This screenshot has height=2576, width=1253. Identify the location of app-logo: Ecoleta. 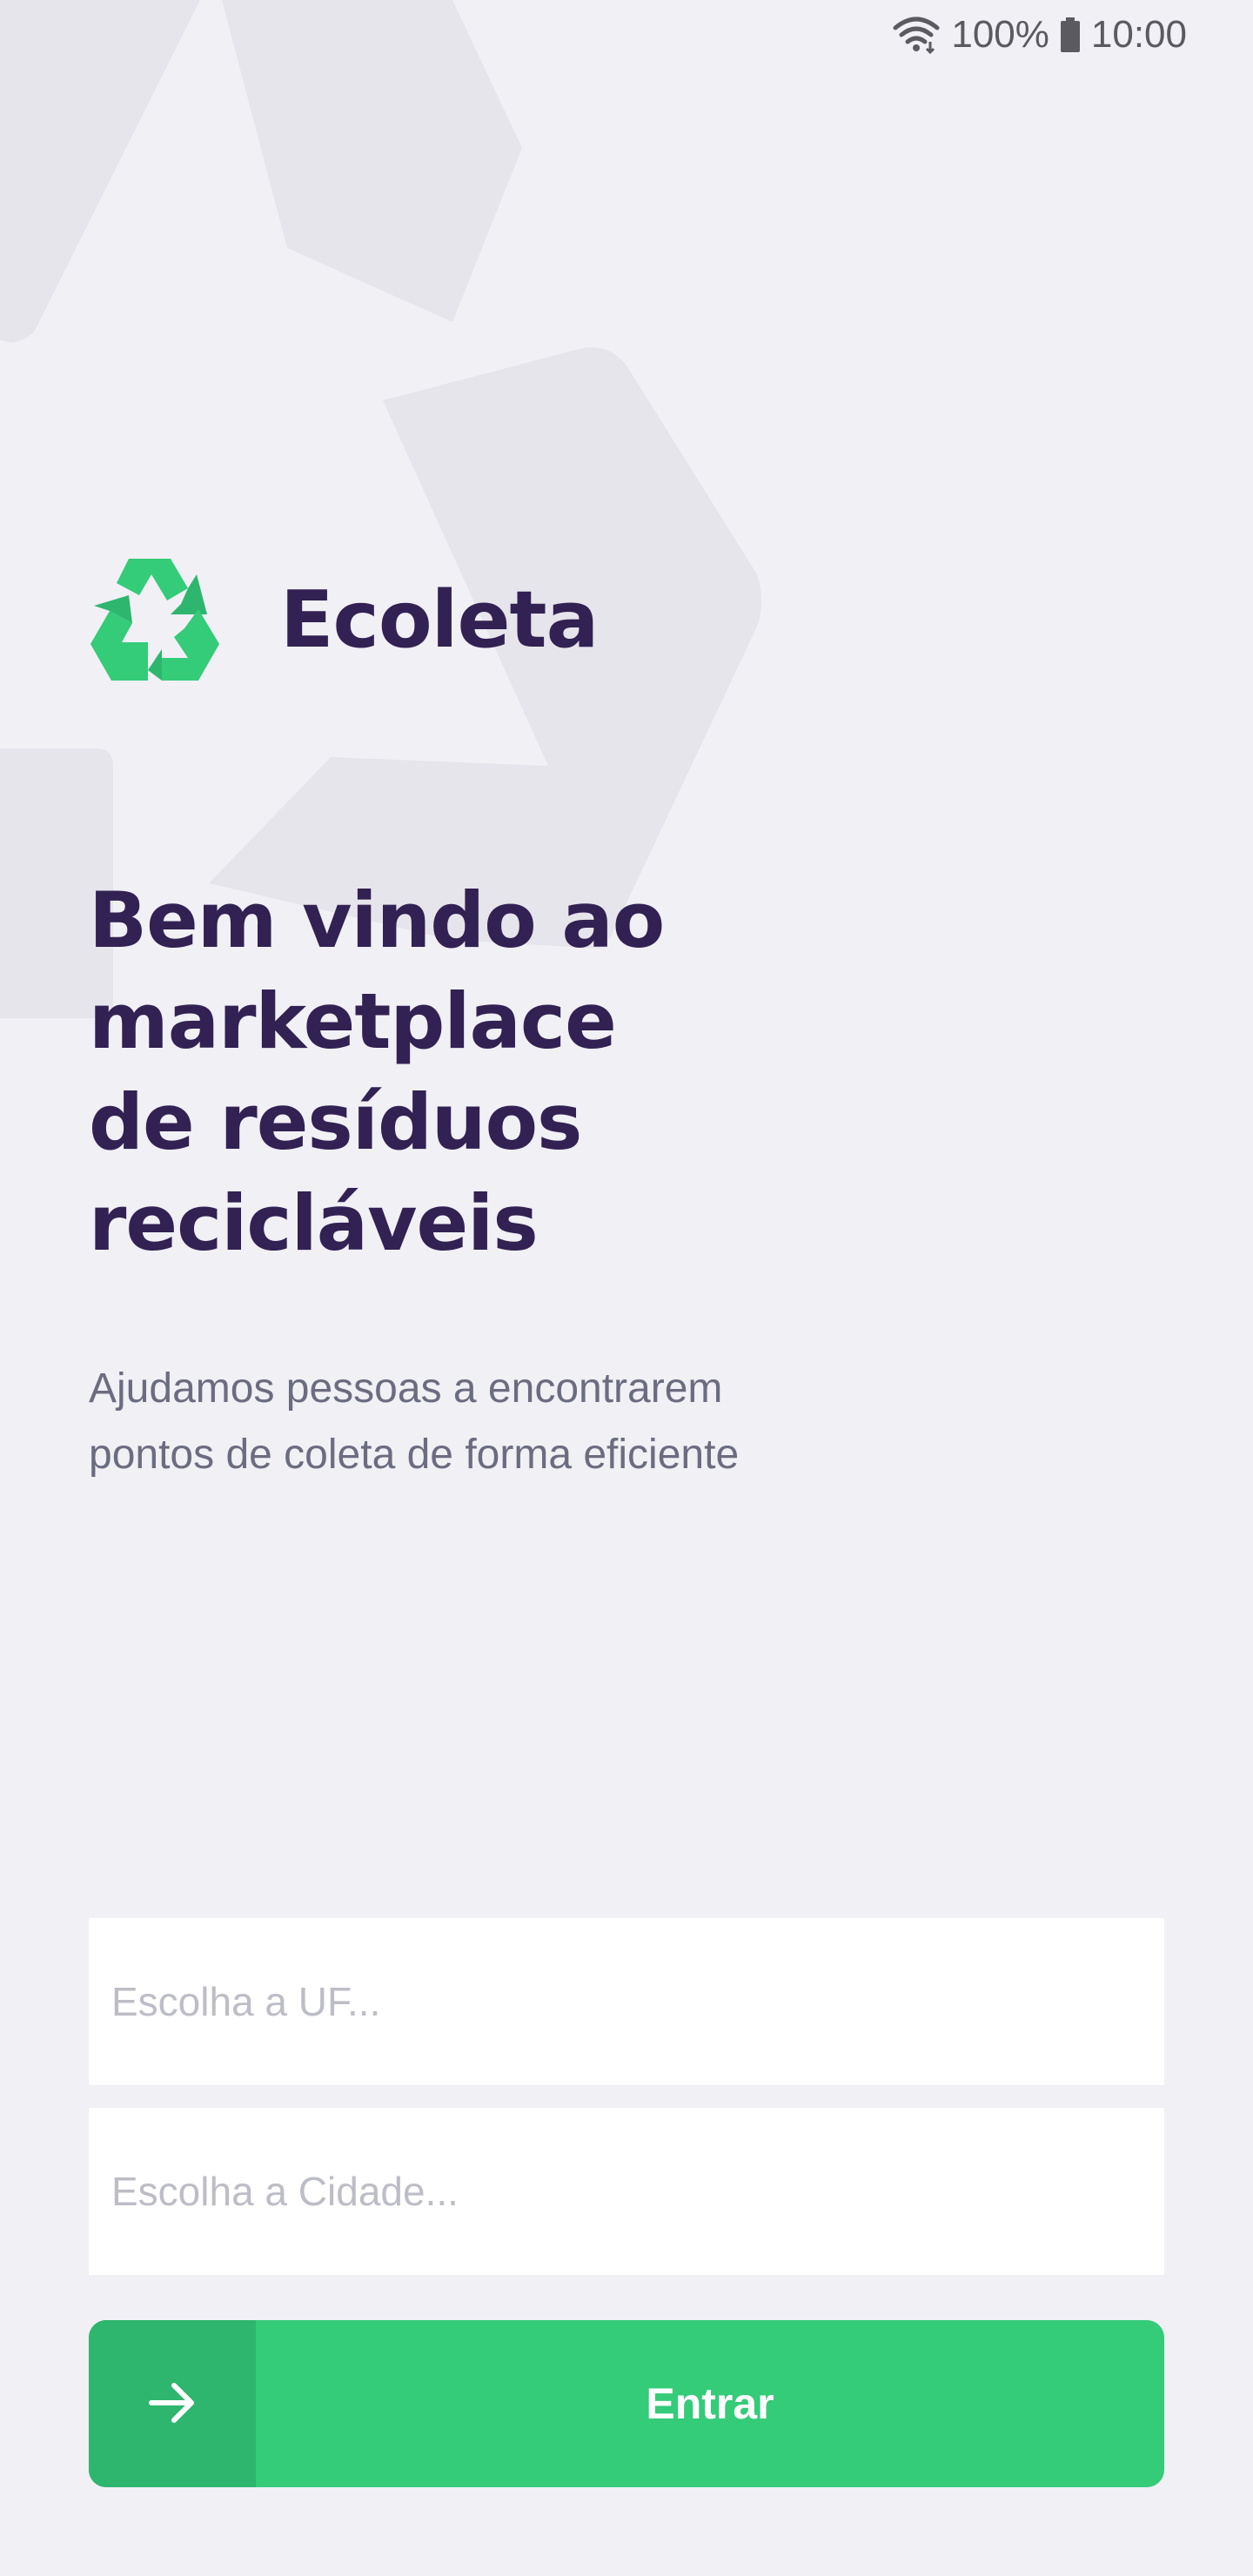
(343, 620).